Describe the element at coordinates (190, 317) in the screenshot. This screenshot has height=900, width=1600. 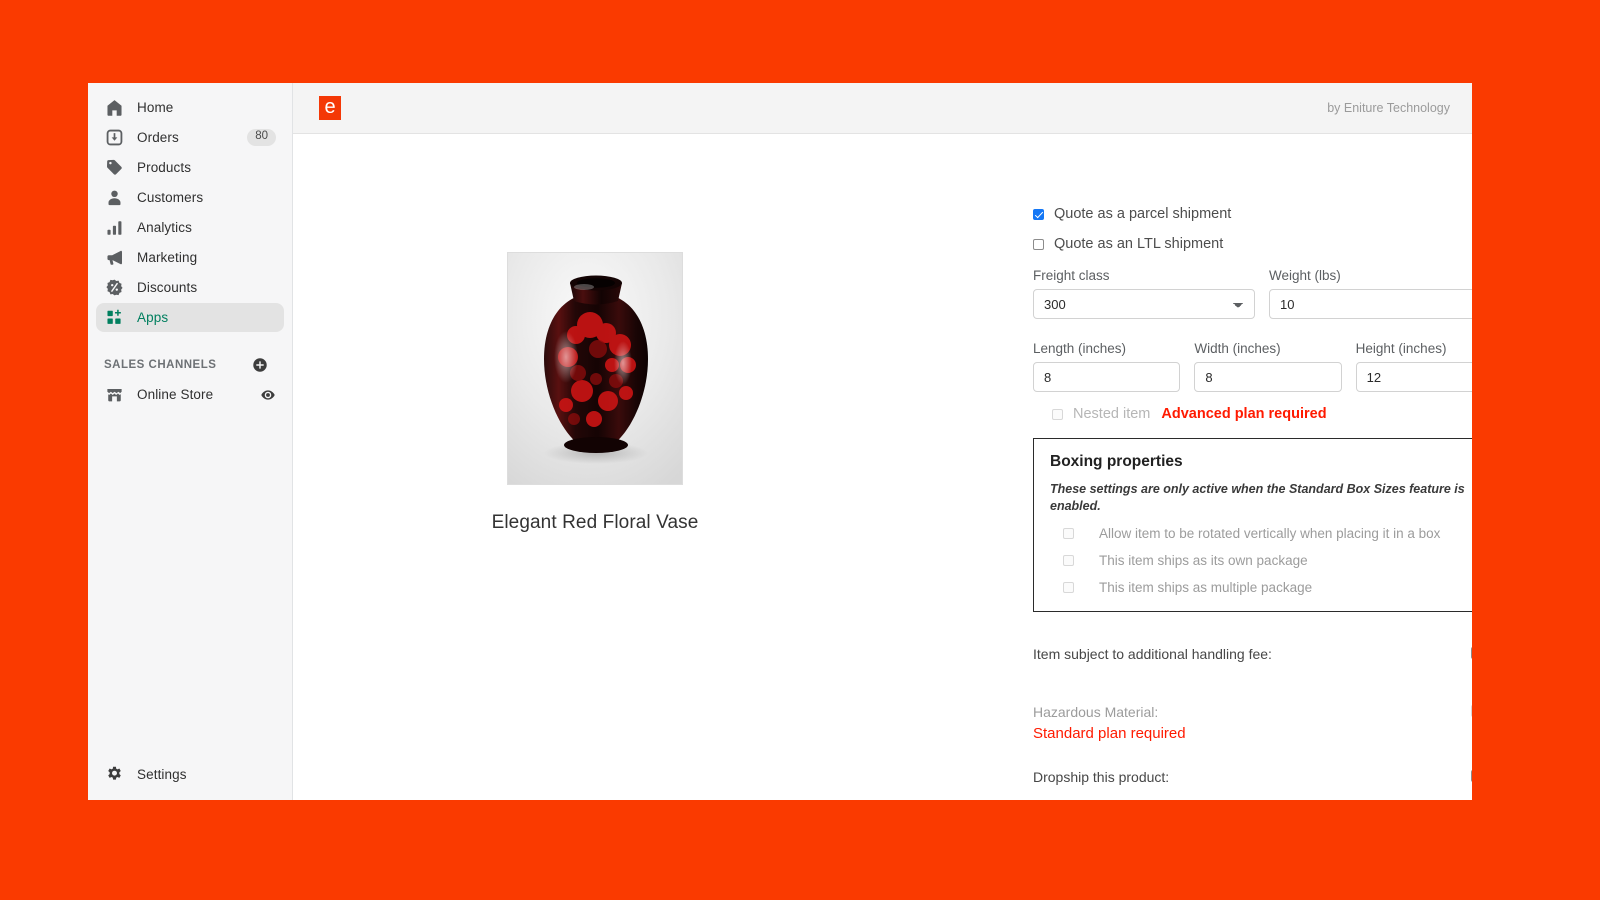
I see `sidebar-item-apps: Apps` at that location.